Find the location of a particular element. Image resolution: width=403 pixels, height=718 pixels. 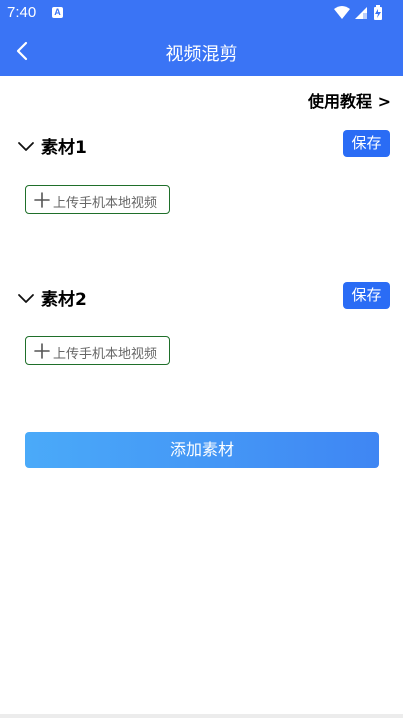

page-title: 视频混剪 is located at coordinates (201, 54).